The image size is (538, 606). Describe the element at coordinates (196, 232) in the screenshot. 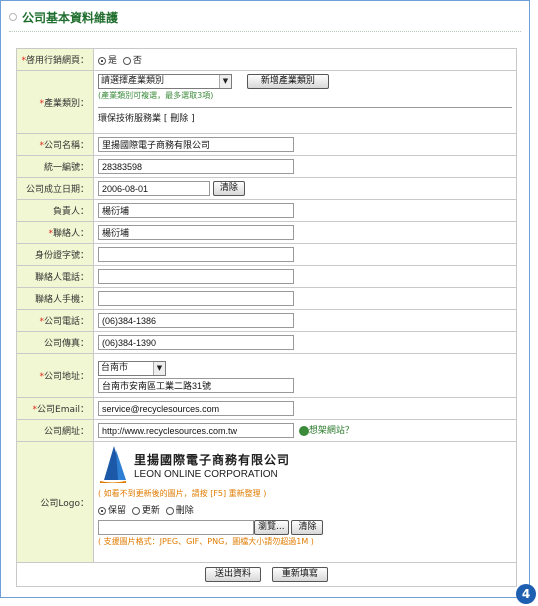

I see `contact-input: 楊衍埔` at that location.